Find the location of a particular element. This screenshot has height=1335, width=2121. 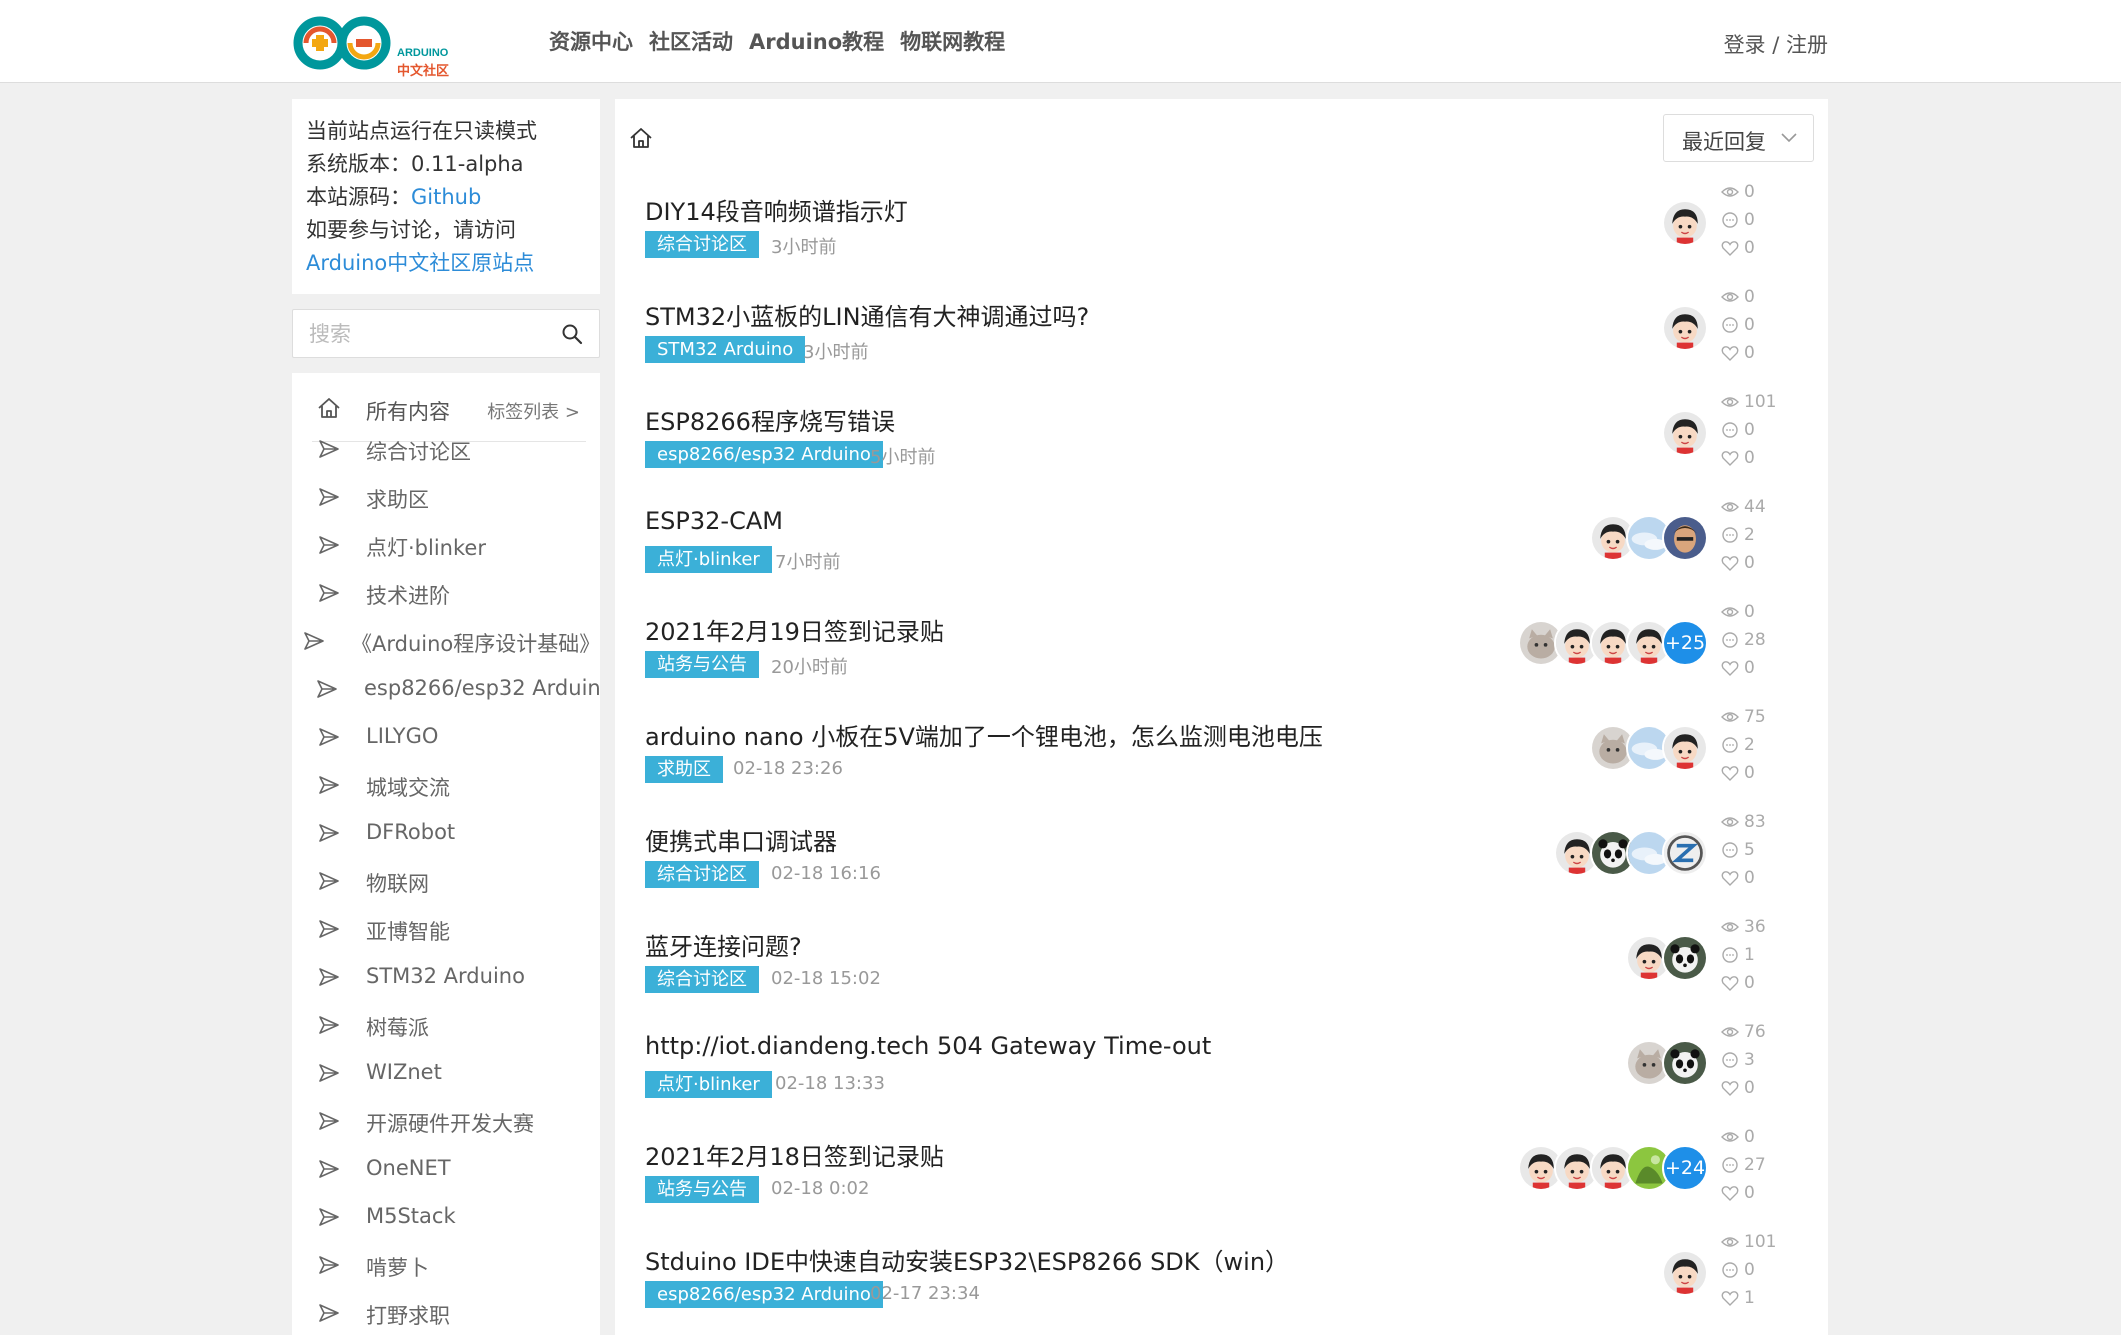

topic-row: 便携式串口调试器 综合讨论区 02-18 16:16 83 5 0 is located at coordinates (1221, 866).